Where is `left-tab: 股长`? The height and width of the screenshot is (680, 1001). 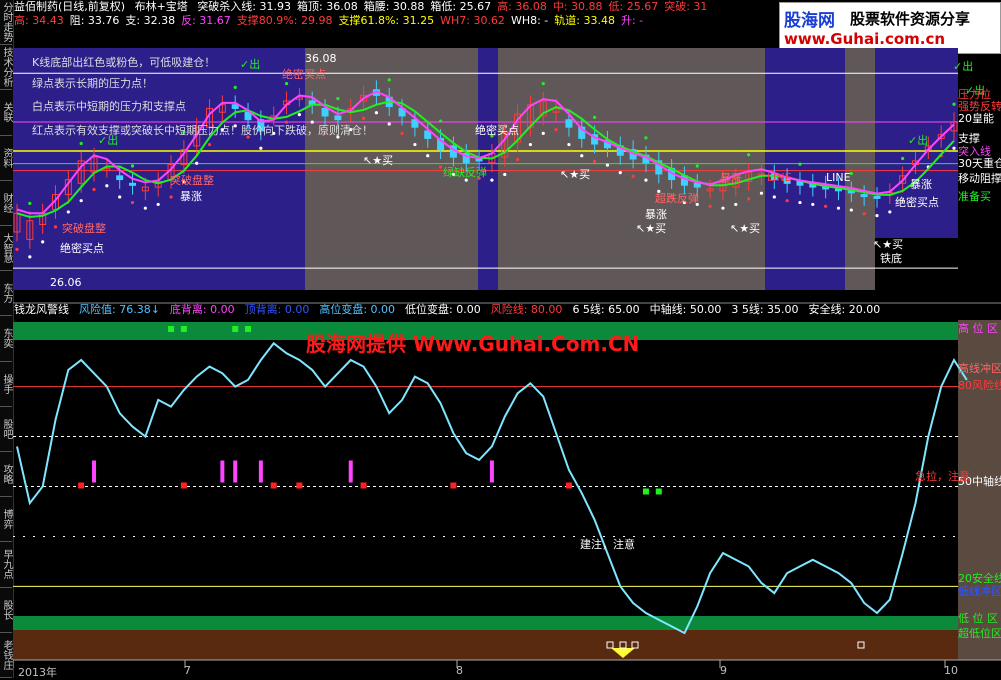 left-tab: 股长 is located at coordinates (6, 610).